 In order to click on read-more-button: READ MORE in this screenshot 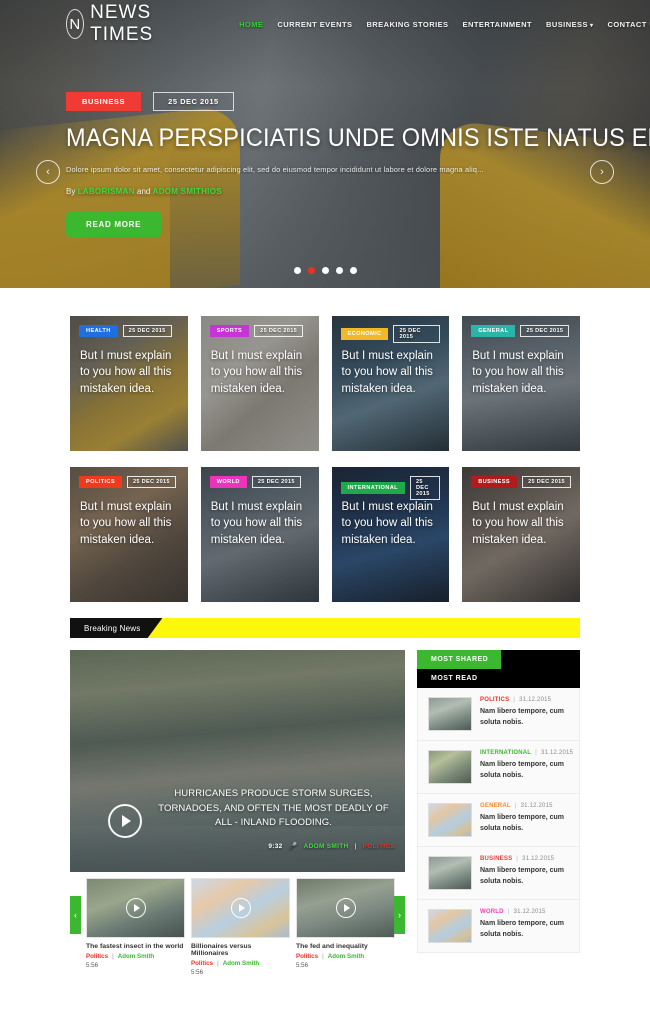, I will do `click(114, 224)`.